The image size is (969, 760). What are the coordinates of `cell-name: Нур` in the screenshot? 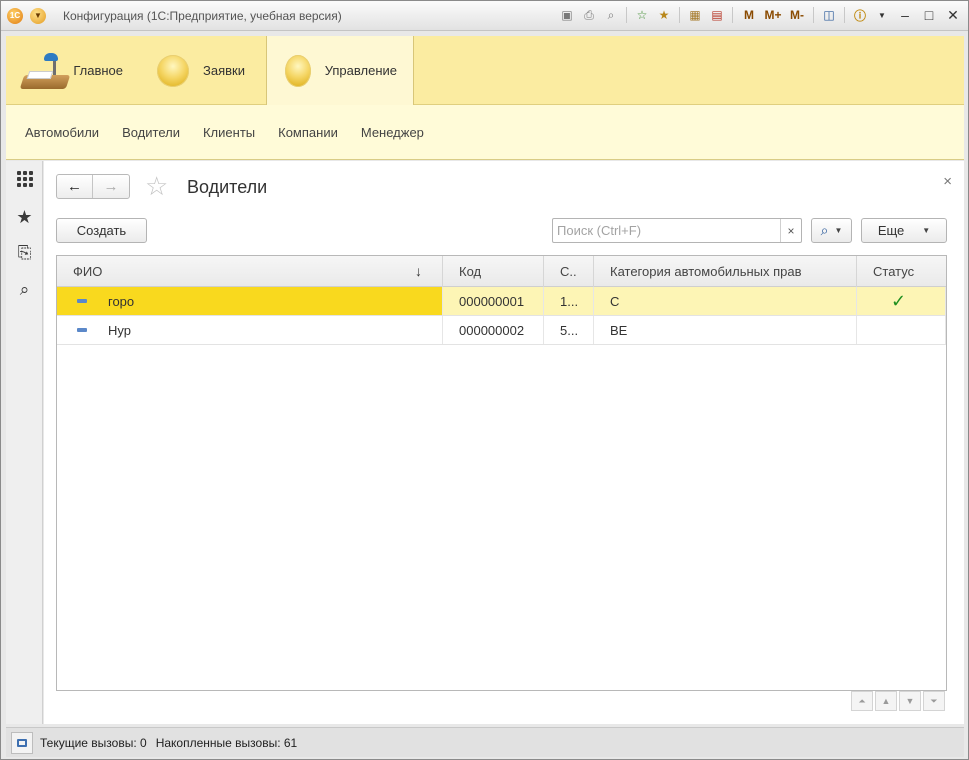 It's located at (250, 330).